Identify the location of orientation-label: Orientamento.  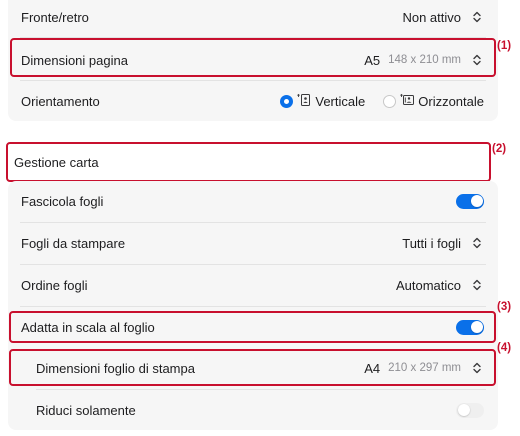
(60, 101).